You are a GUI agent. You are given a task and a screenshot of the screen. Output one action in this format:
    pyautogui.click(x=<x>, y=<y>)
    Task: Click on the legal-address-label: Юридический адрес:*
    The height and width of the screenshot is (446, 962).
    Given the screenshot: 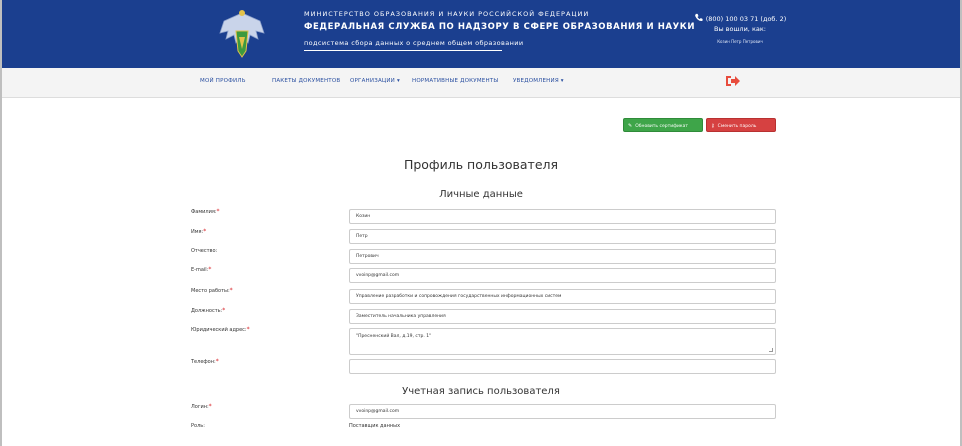 What is the action you would take?
    pyautogui.click(x=220, y=329)
    